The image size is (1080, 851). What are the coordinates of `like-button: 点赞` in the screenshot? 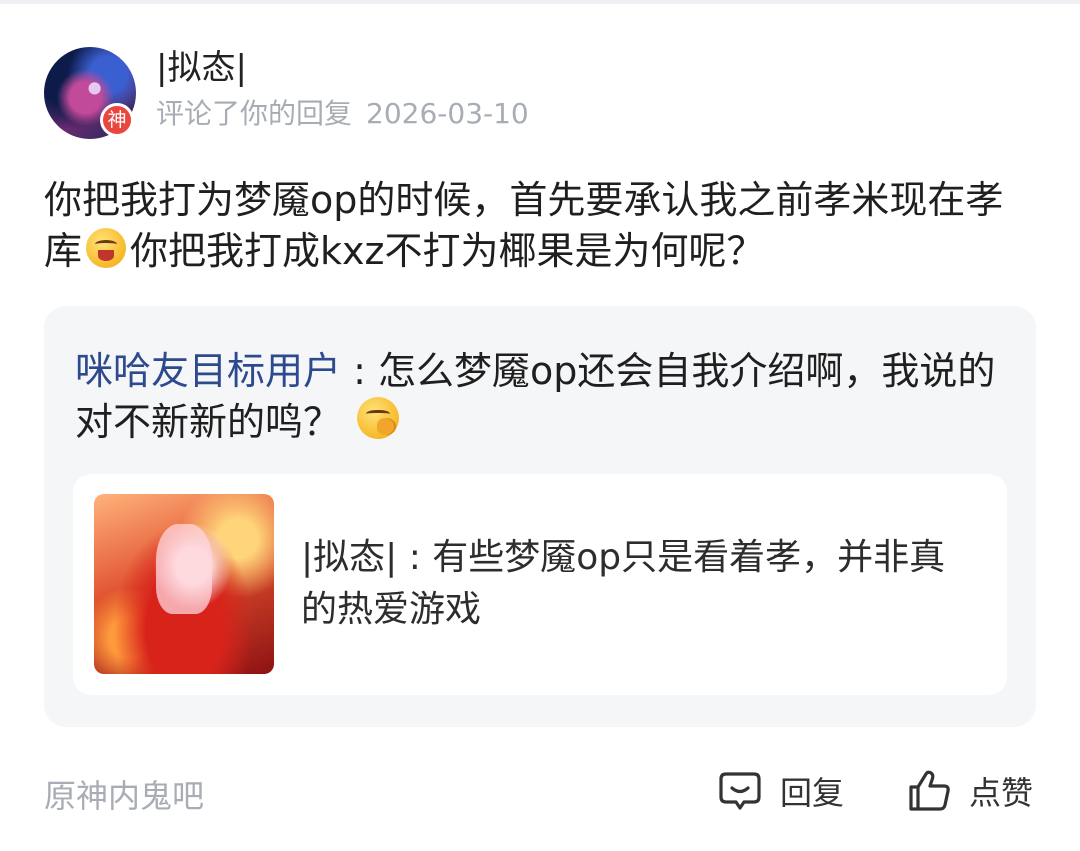 It's located at (970, 791).